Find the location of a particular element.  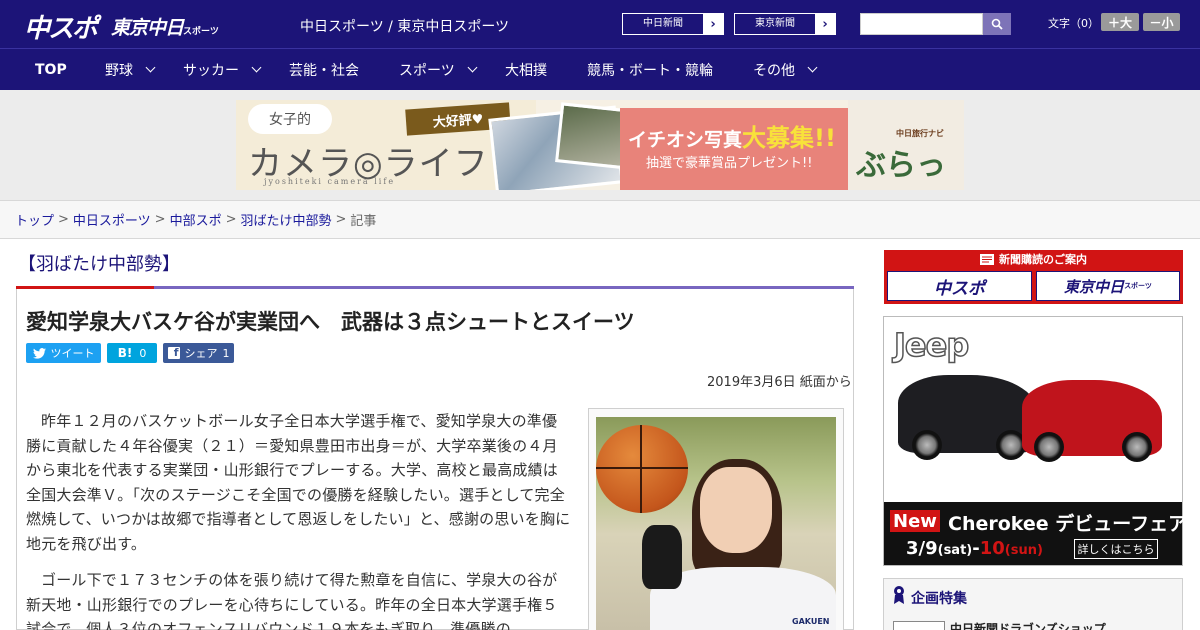

jeep-new-tag: New is located at coordinates (915, 521).